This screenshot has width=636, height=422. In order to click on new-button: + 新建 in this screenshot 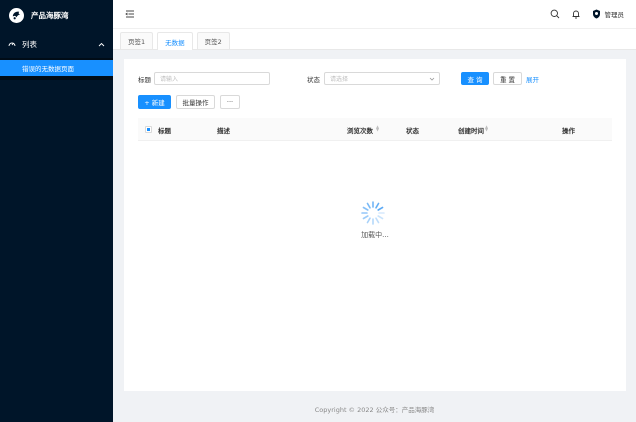, I will do `click(154, 102)`.